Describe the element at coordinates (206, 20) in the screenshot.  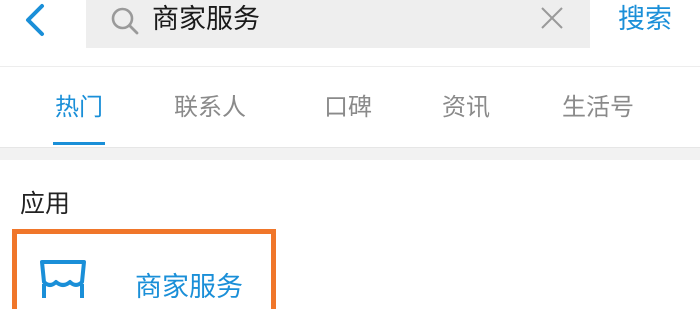
I see `search-input: 商家服务` at that location.